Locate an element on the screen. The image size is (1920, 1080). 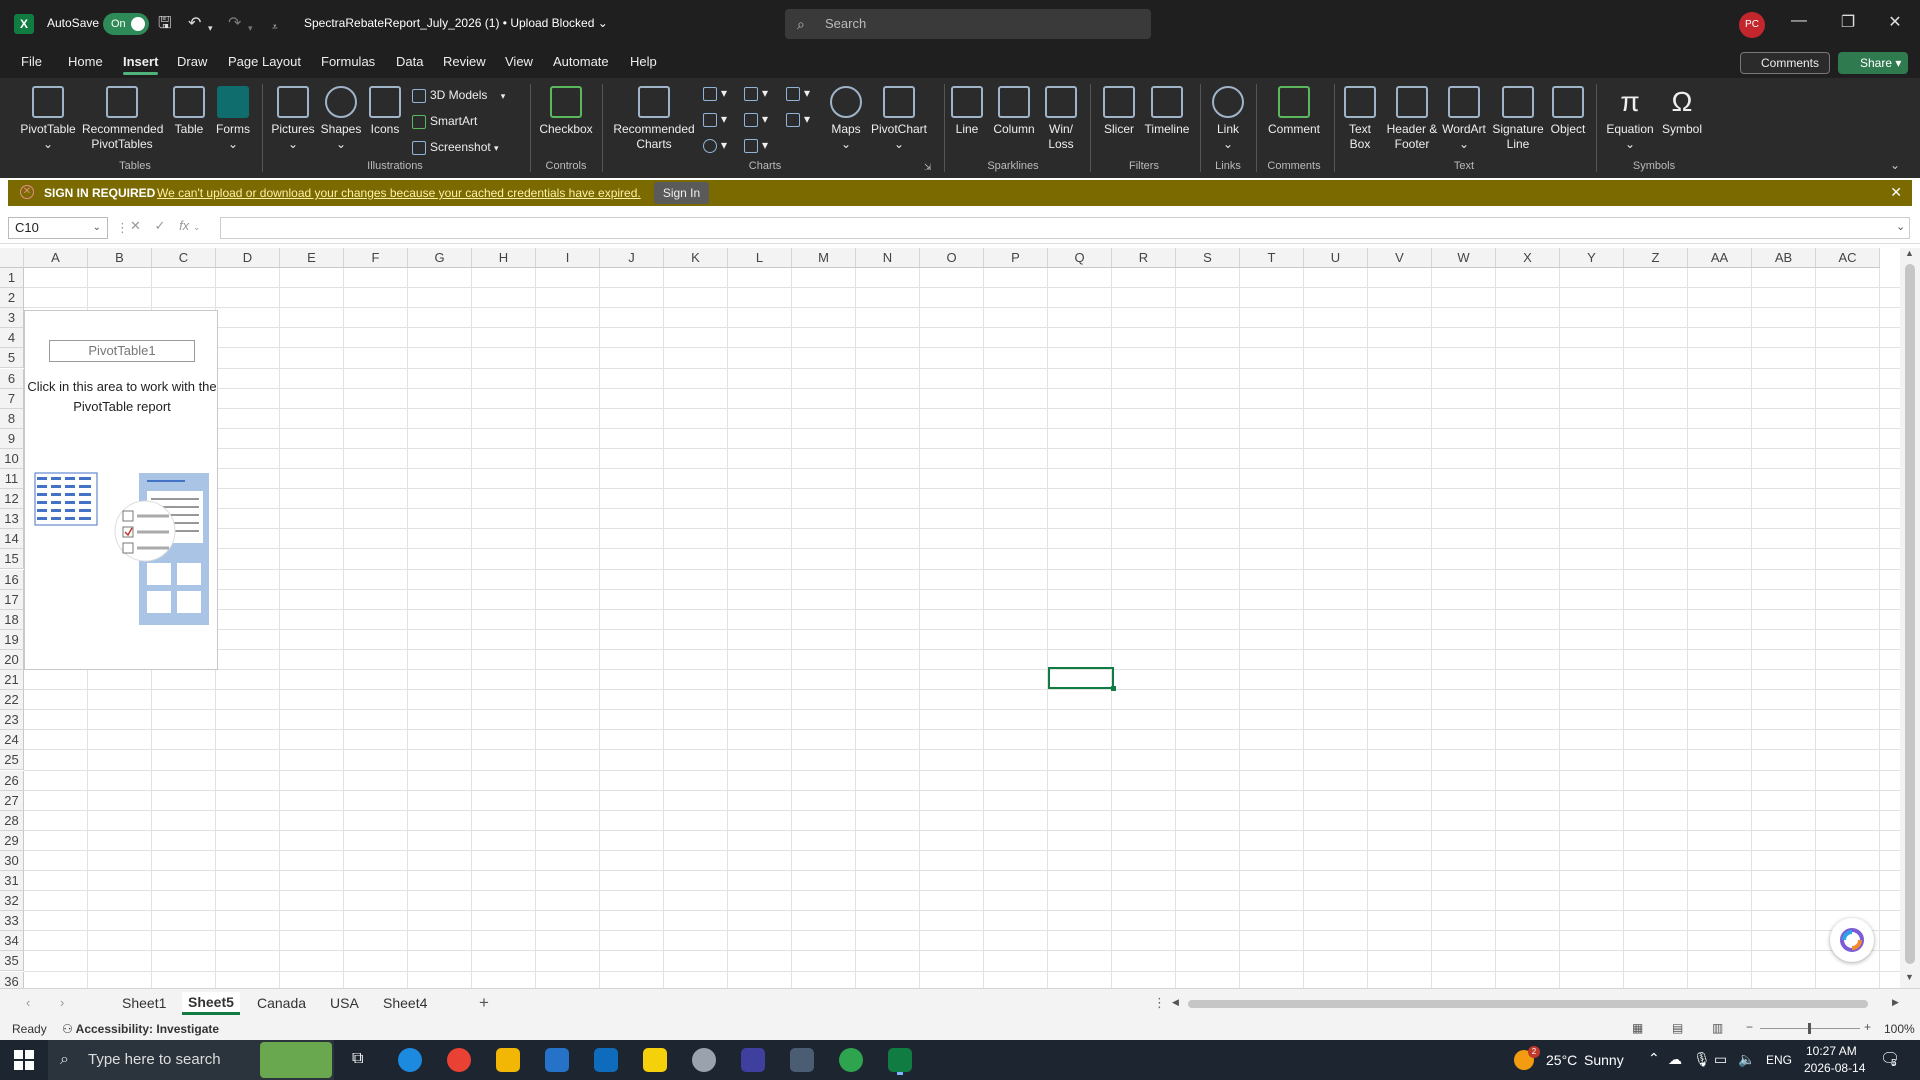
charts-dialog-launcher-icon: ⇲ is located at coordinates (928, 167).